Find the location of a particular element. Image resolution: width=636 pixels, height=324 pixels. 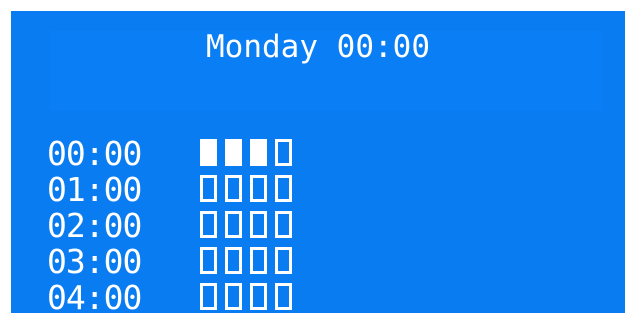

hour-label: 02:00 is located at coordinates (94, 225).